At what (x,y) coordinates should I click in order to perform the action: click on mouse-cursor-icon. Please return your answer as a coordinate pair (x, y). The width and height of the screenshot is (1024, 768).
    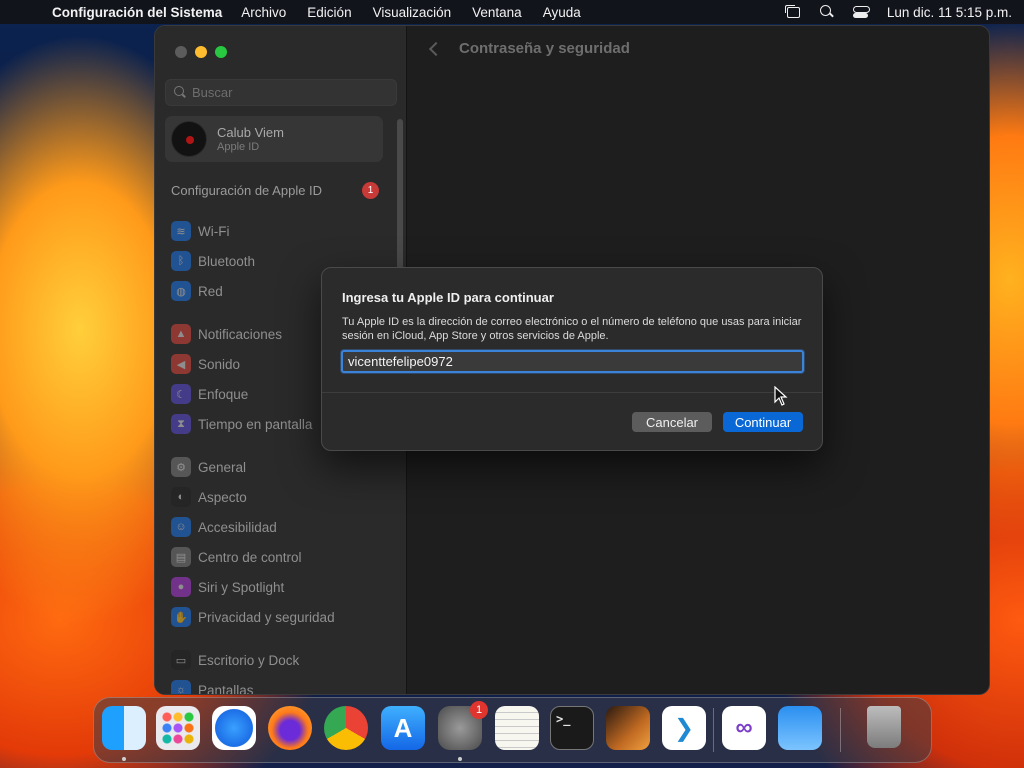
    Looking at the image, I should click on (781, 396).